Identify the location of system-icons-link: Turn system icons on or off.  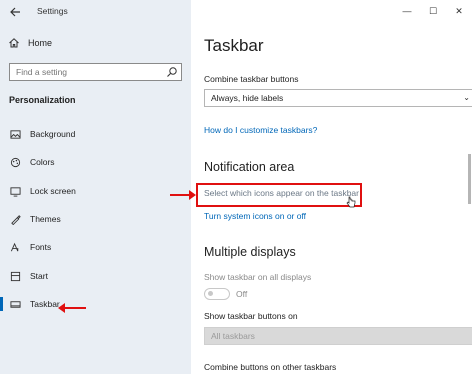
(255, 216).